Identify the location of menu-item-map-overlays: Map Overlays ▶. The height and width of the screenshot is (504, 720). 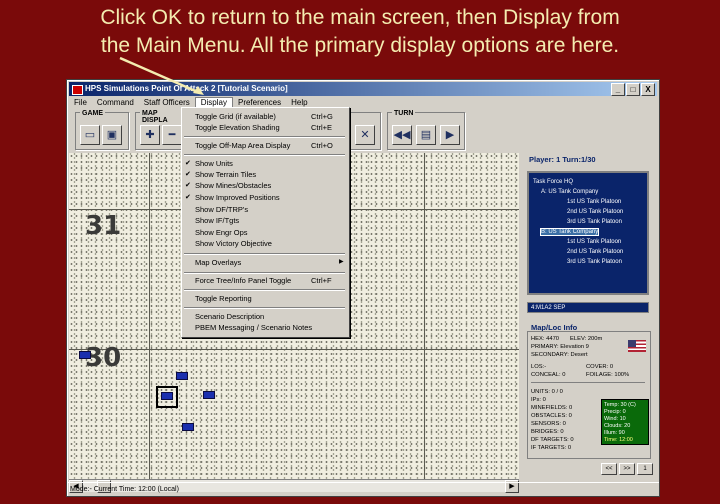
(264, 262).